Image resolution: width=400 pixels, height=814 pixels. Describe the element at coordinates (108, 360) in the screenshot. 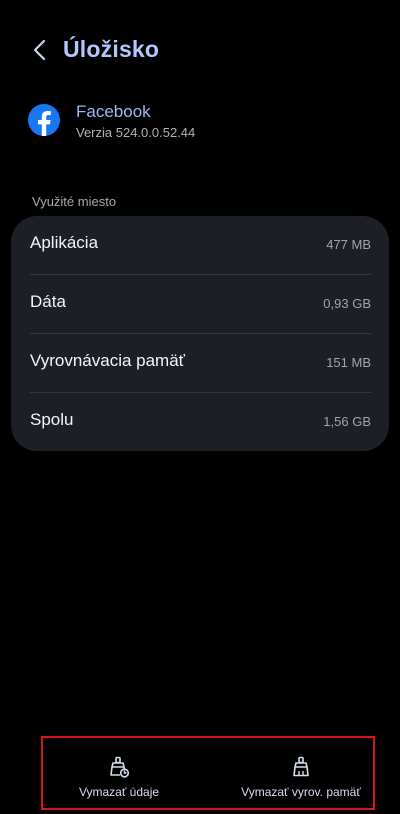

I see `usage-row-label: Vyrovnávacia pamäť` at that location.